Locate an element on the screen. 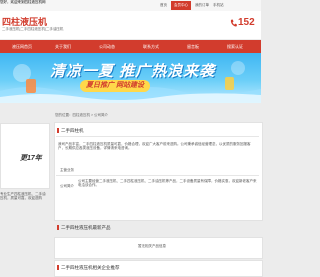  nav-home: 液压网首页 is located at coordinates (22, 46).